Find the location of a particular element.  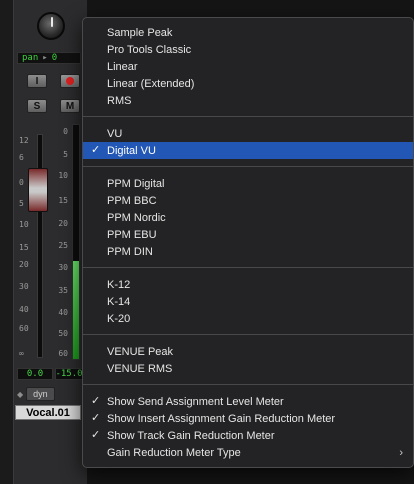

menu-item-pro-tools-classic: Pro Tools Classic is located at coordinates (248, 49).